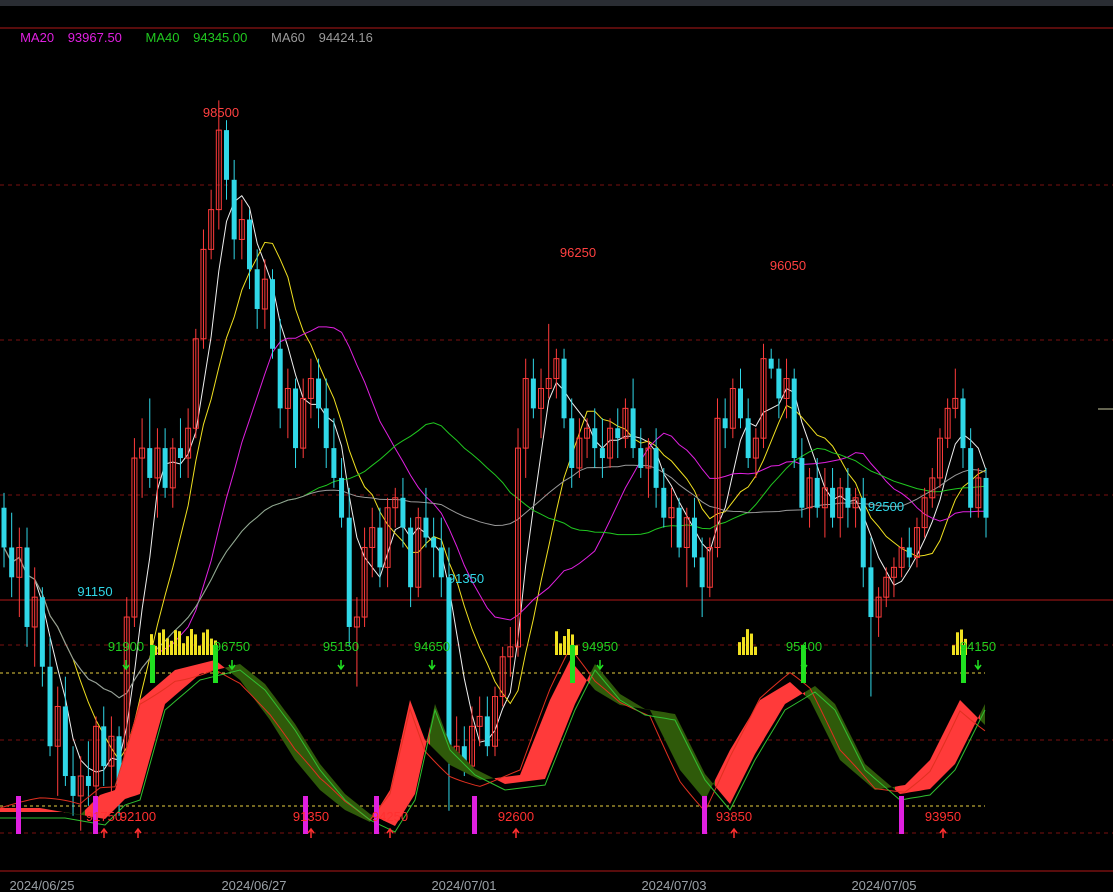 The image size is (1113, 892). I want to click on price-annotation-label: 91350, so click(466, 578).